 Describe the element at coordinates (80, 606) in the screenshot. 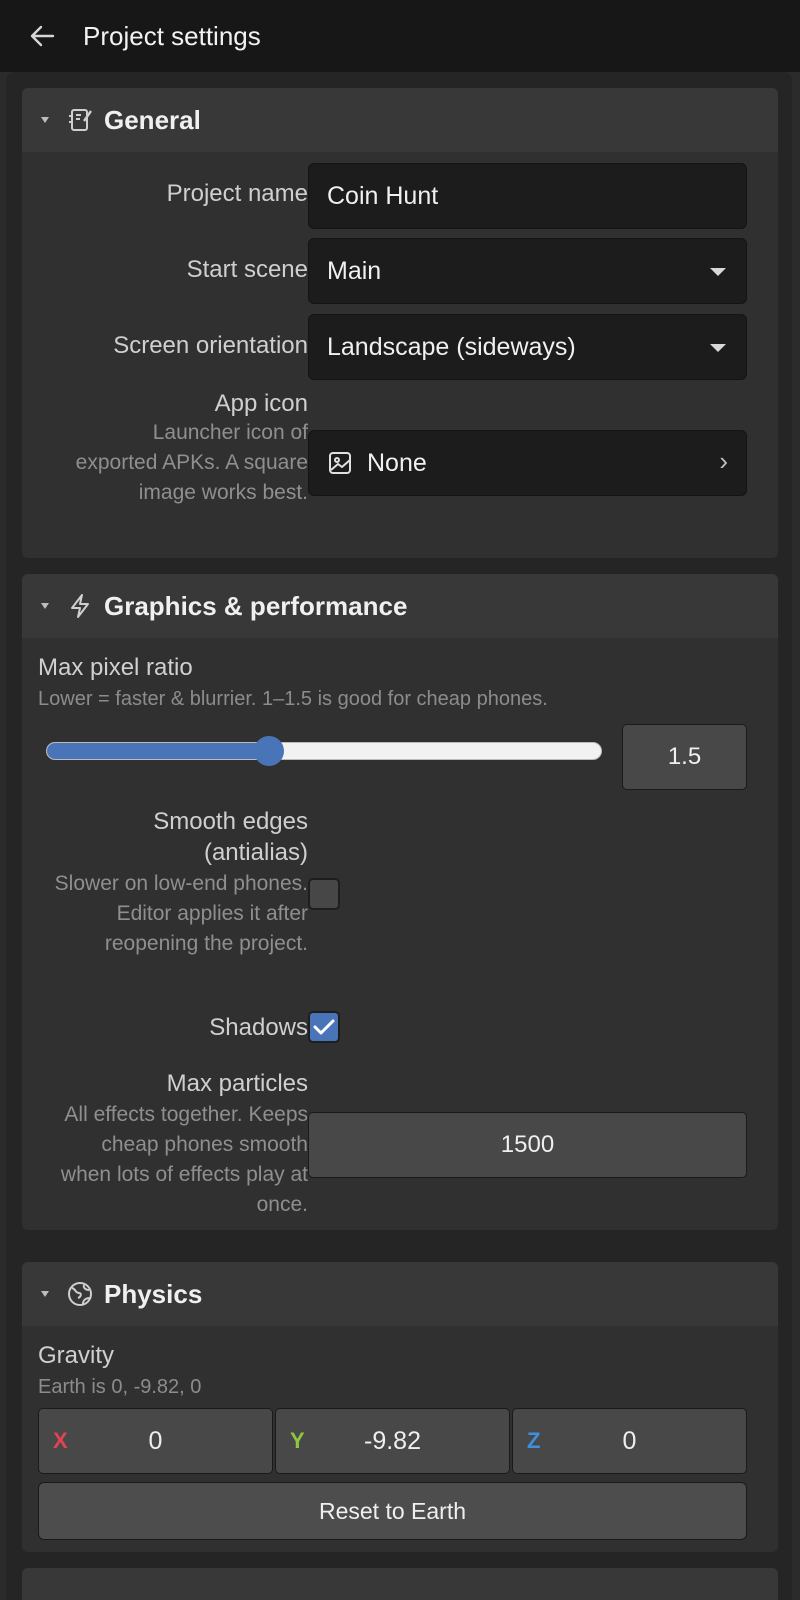

I see `lightning-icon` at that location.